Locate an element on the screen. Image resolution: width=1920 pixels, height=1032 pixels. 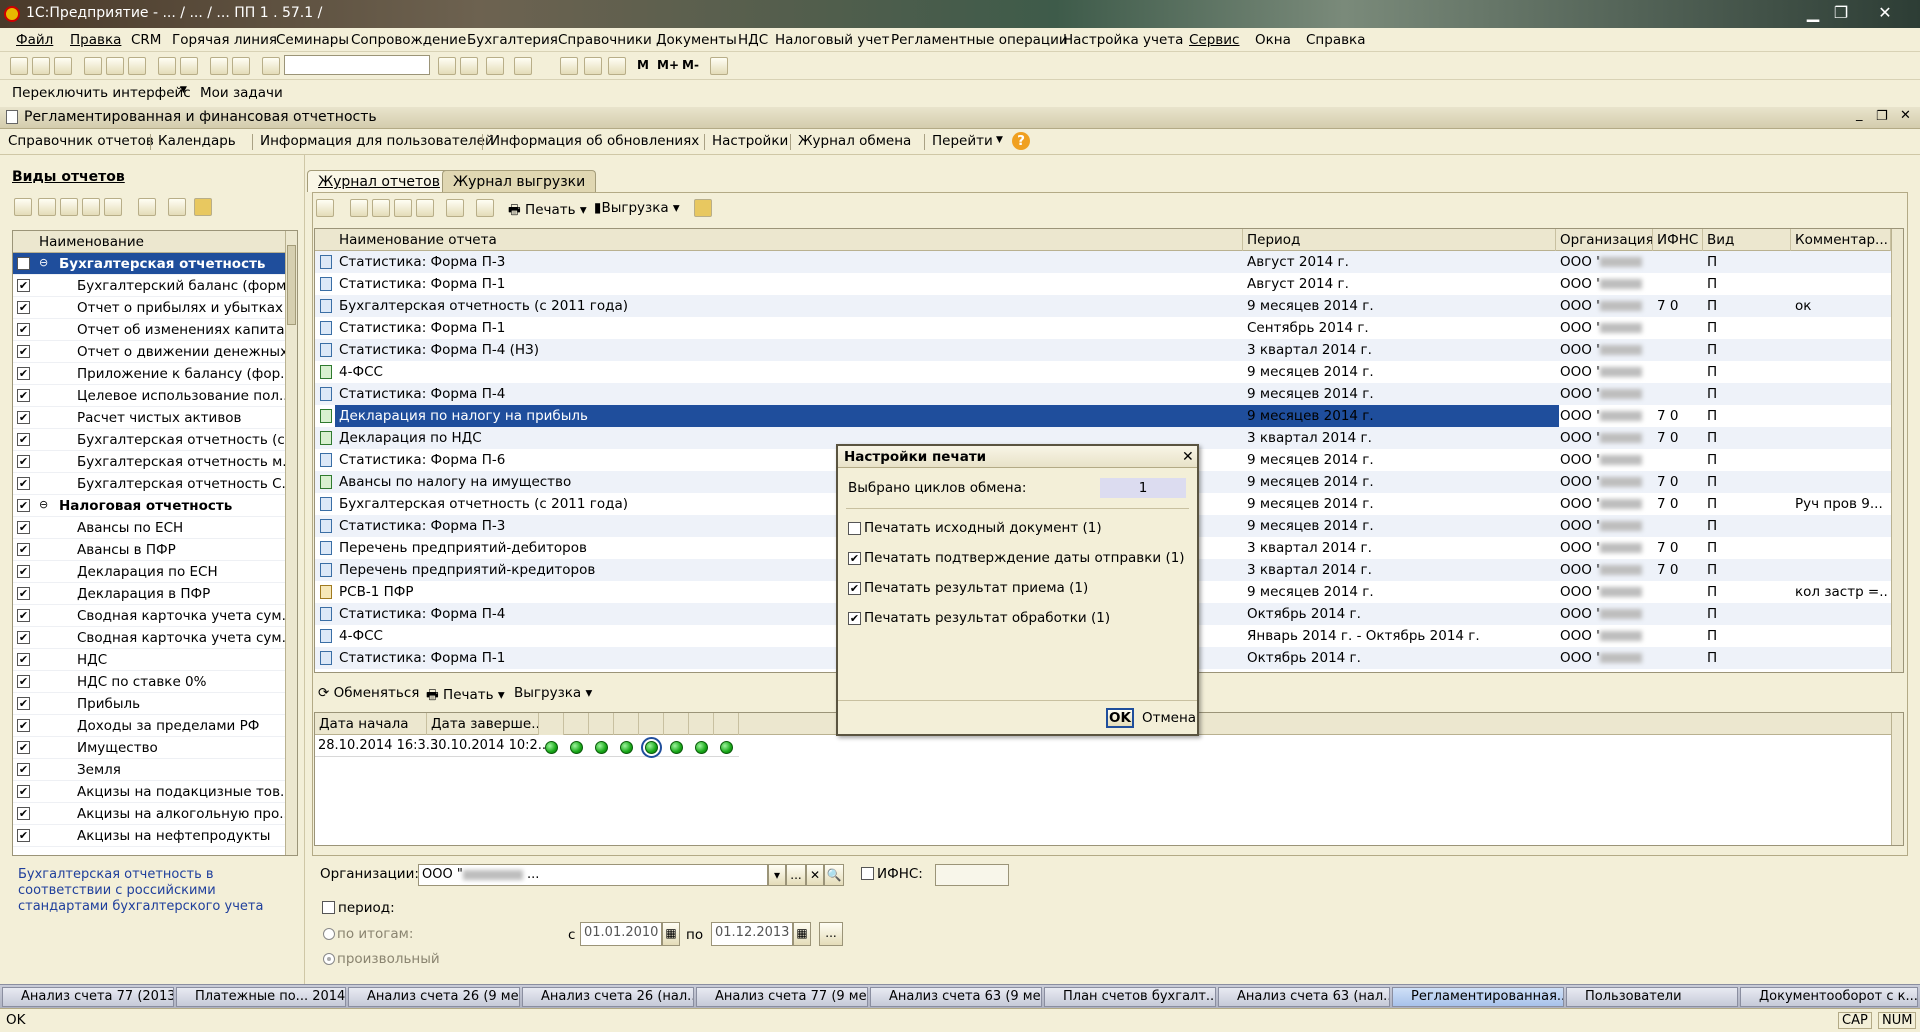
new-icon is located at coordinates (19, 66).